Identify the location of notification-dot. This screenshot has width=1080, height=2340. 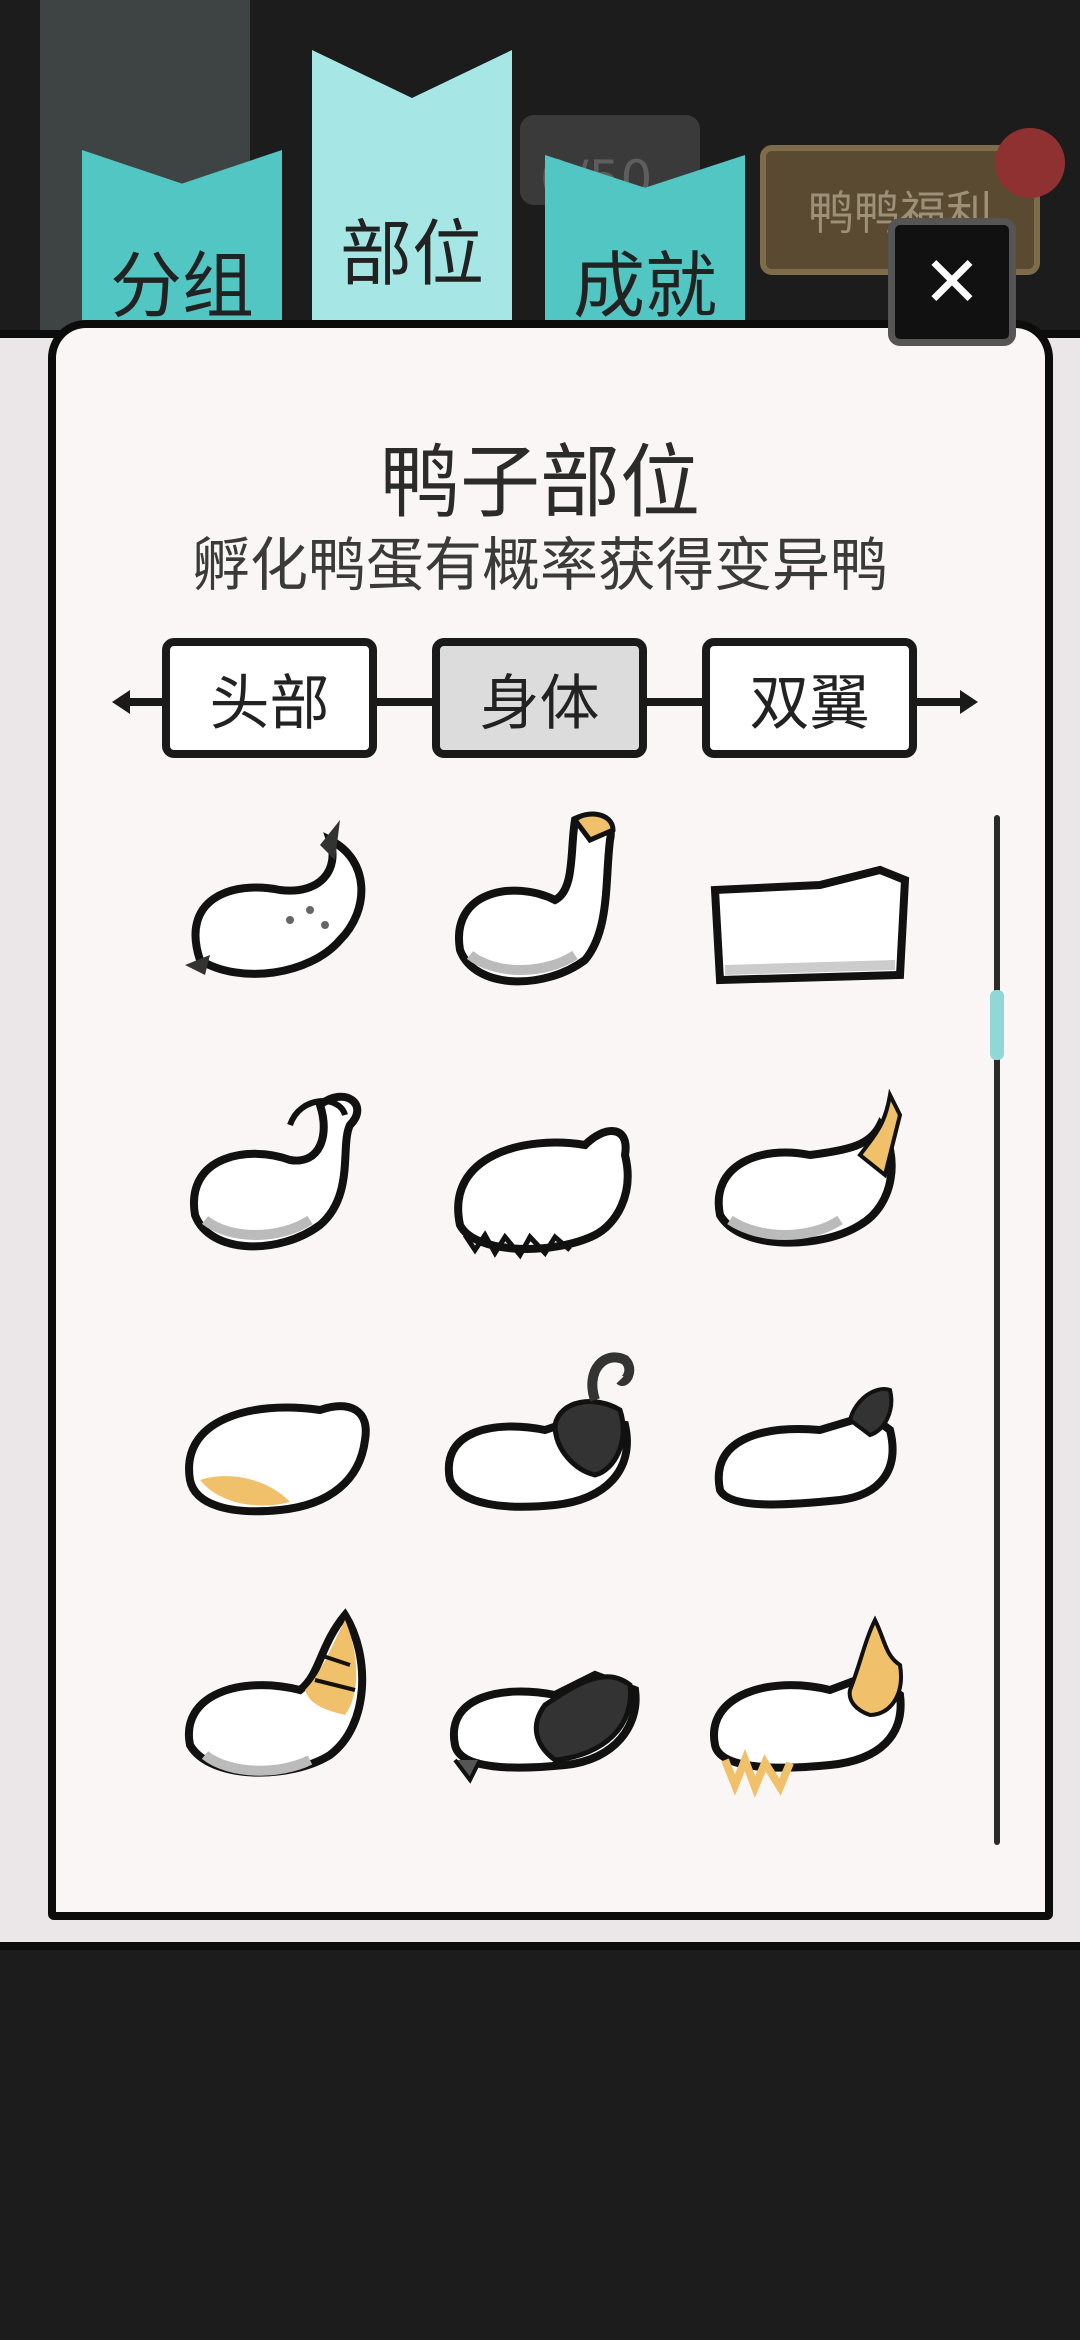
(1030, 163).